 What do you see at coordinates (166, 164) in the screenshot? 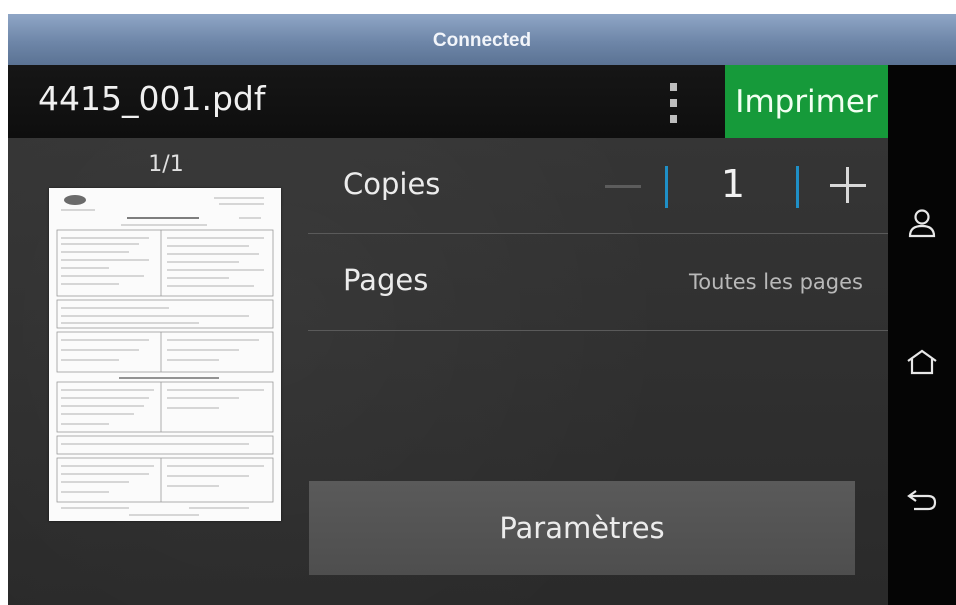
I see `page-counter: 1/1` at bounding box center [166, 164].